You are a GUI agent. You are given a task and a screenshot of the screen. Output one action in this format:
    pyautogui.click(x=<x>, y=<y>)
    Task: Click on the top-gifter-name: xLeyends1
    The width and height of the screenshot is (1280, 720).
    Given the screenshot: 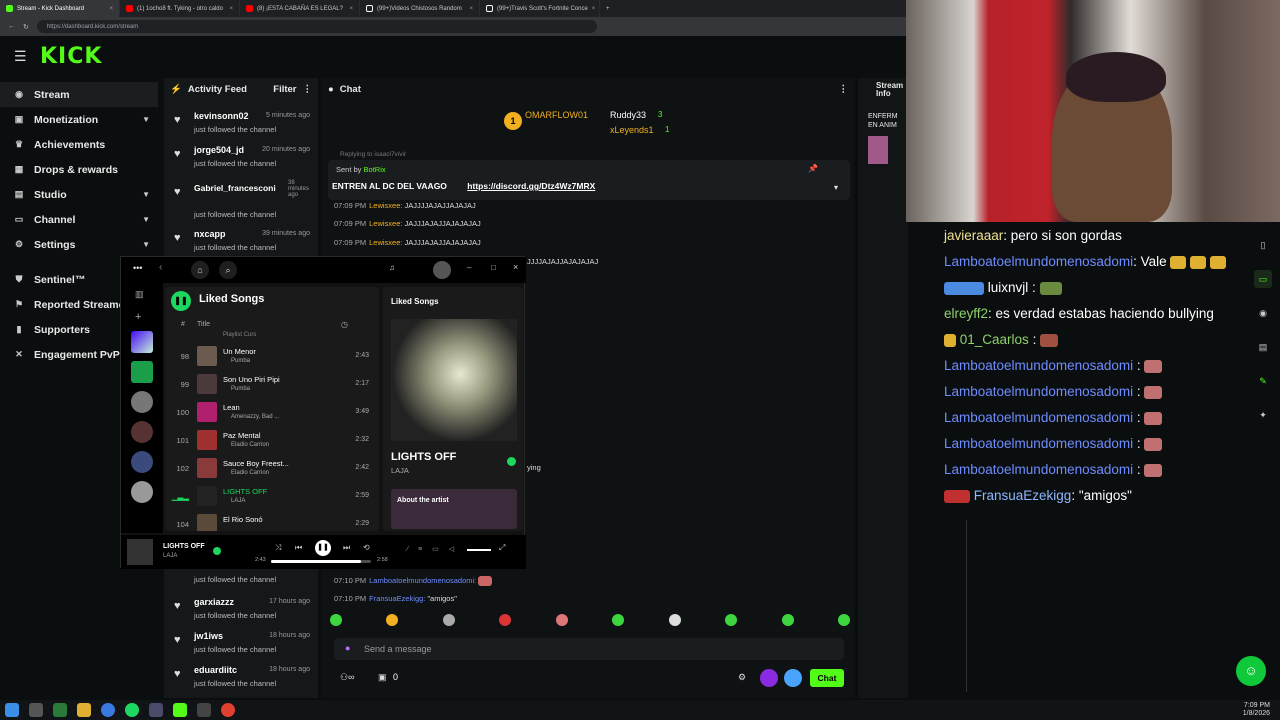 What is the action you would take?
    pyautogui.click(x=632, y=130)
    